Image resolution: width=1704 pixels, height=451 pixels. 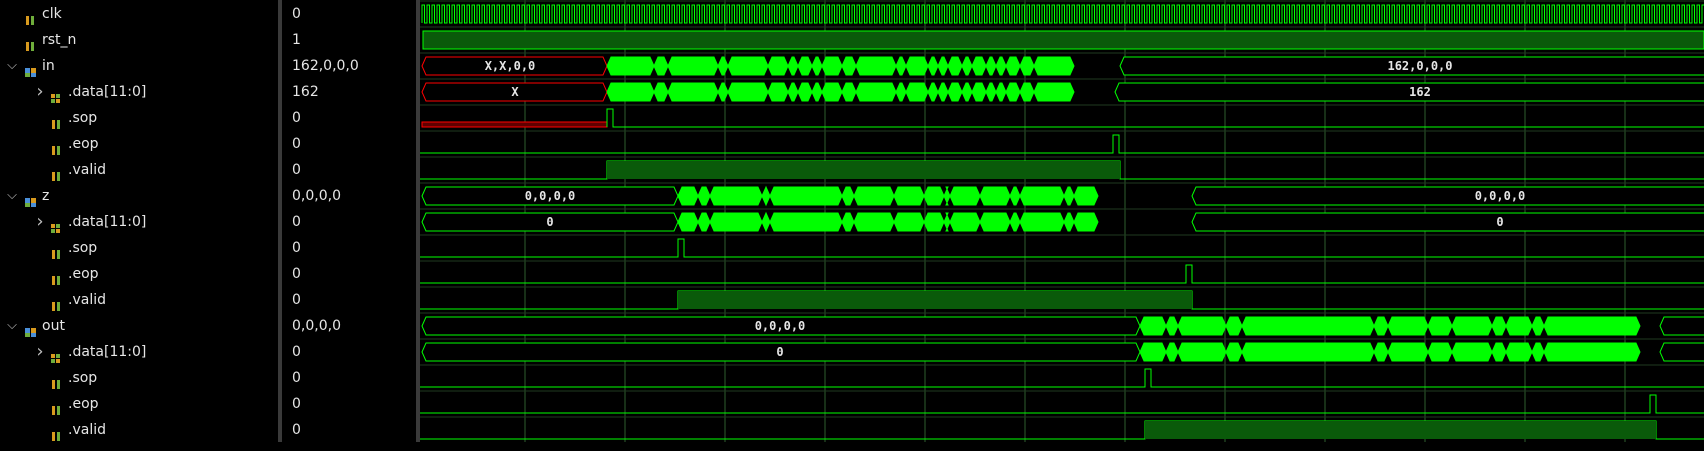 What do you see at coordinates (52, 14) in the screenshot?
I see `signal-name-label: clk` at bounding box center [52, 14].